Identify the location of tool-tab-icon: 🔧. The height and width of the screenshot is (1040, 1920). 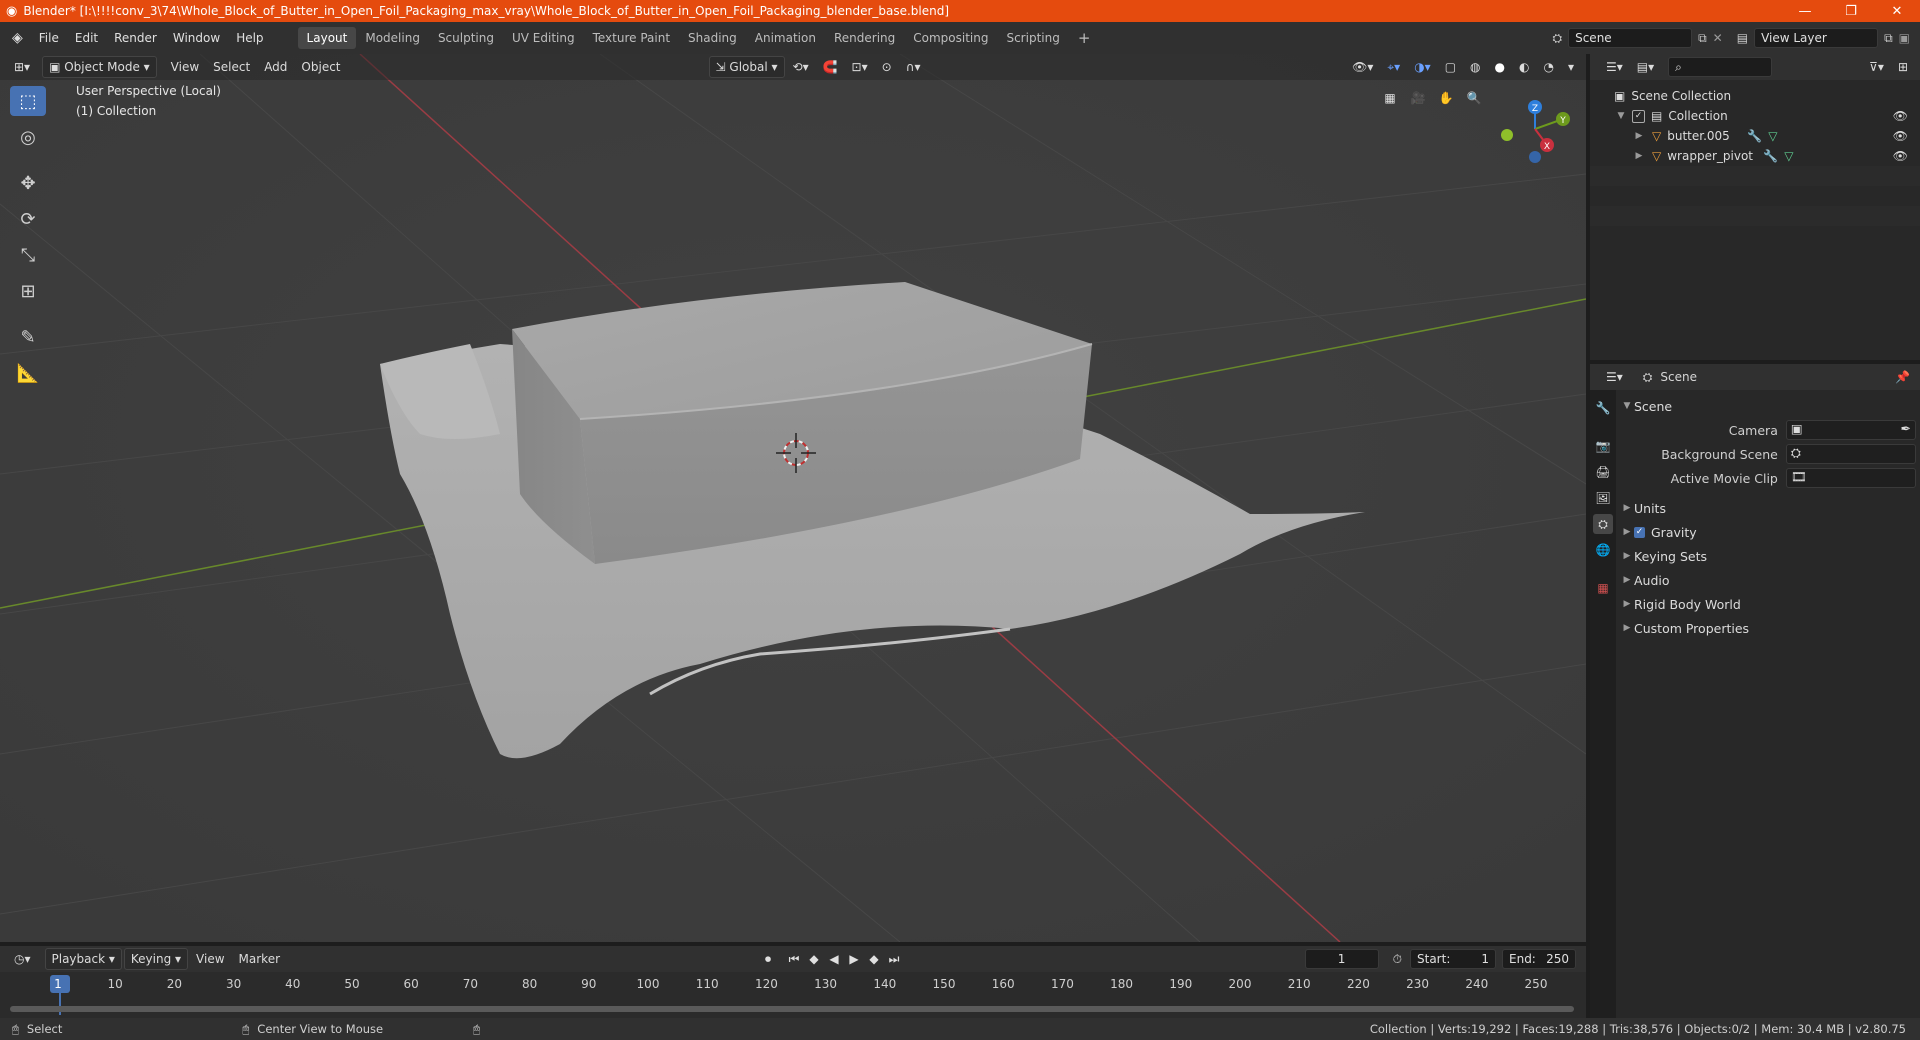
(1603, 408).